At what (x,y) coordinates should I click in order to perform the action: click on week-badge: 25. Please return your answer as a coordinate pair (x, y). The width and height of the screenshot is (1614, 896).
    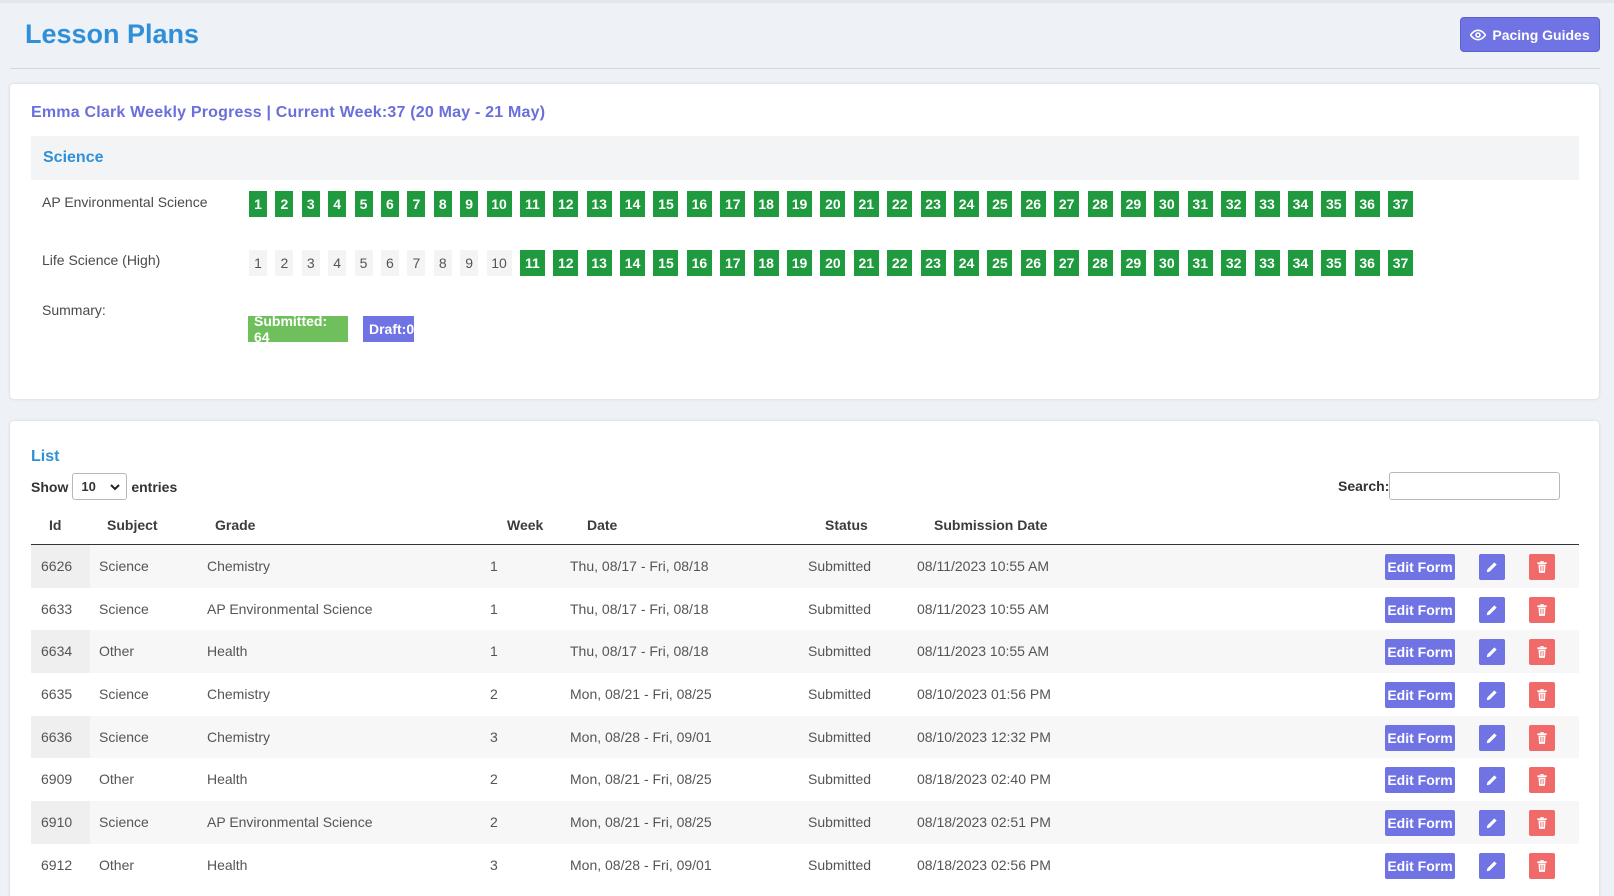
    Looking at the image, I should click on (1000, 263).